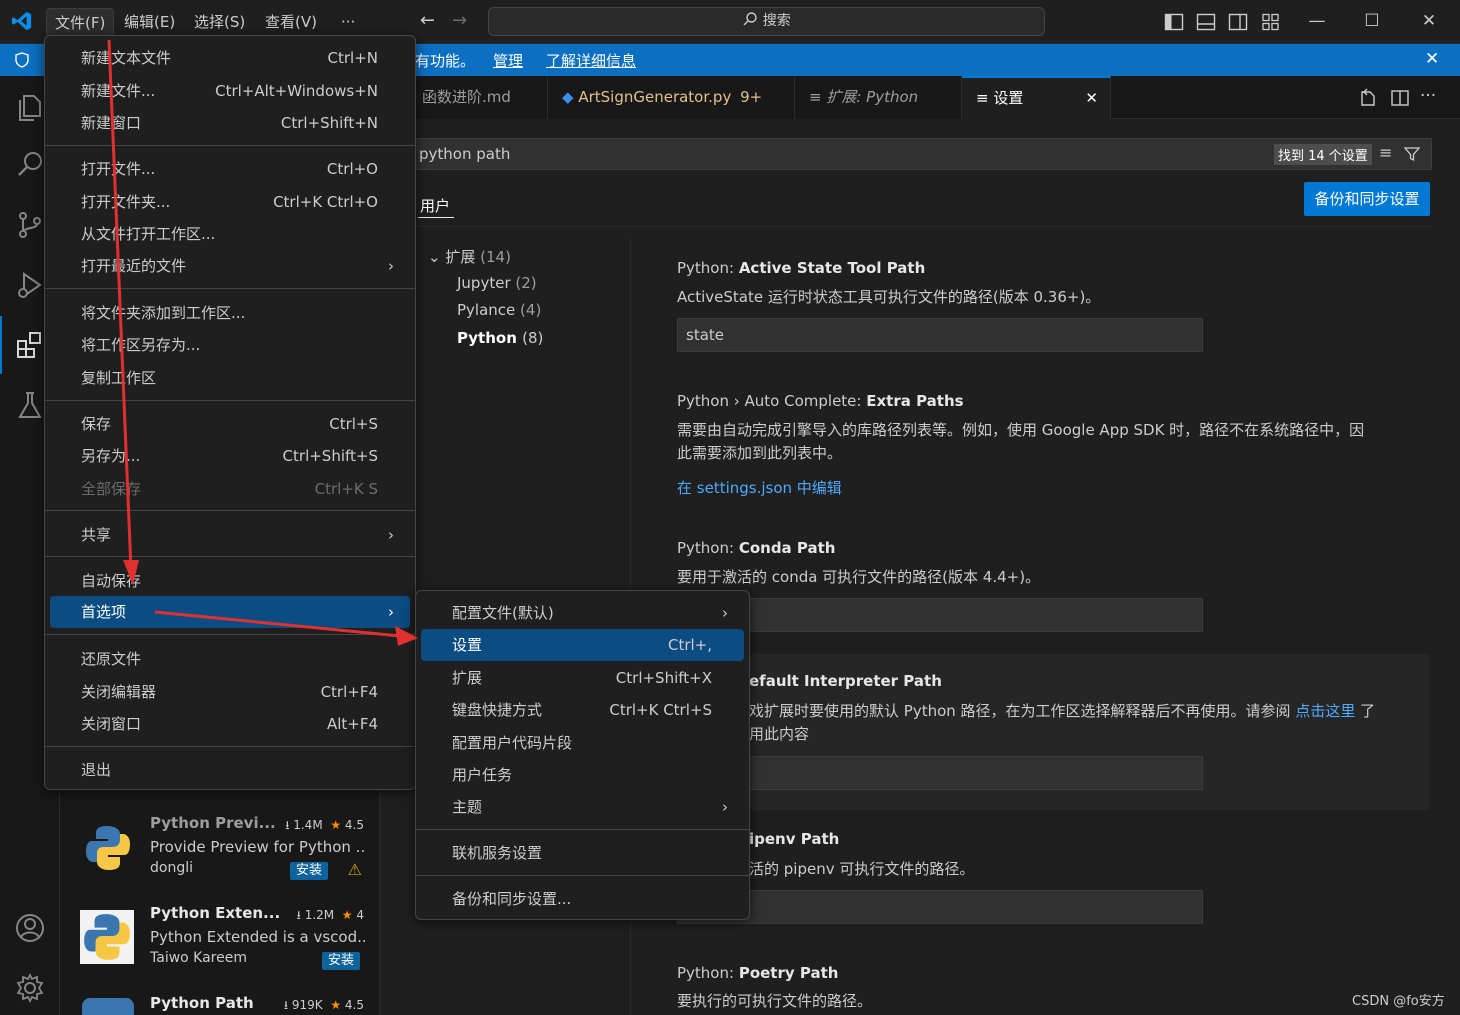  What do you see at coordinates (230, 58) in the screenshot?
I see `menu-item-new-text-file: 新建文本文件 Ctrl+N` at bounding box center [230, 58].